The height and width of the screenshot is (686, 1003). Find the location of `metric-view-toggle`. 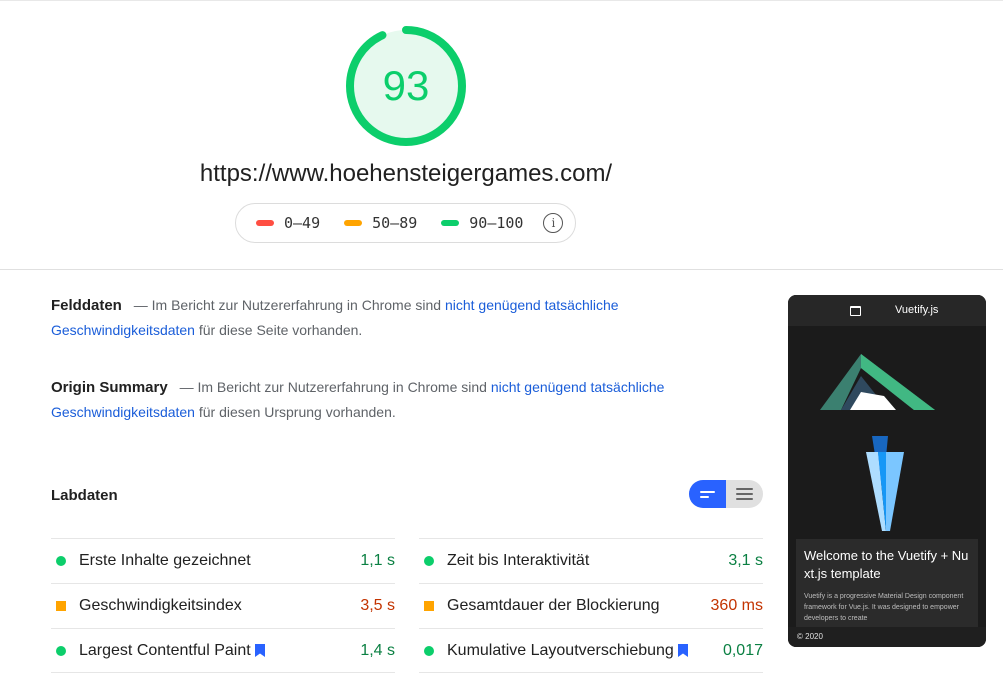

metric-view-toggle is located at coordinates (726, 494).